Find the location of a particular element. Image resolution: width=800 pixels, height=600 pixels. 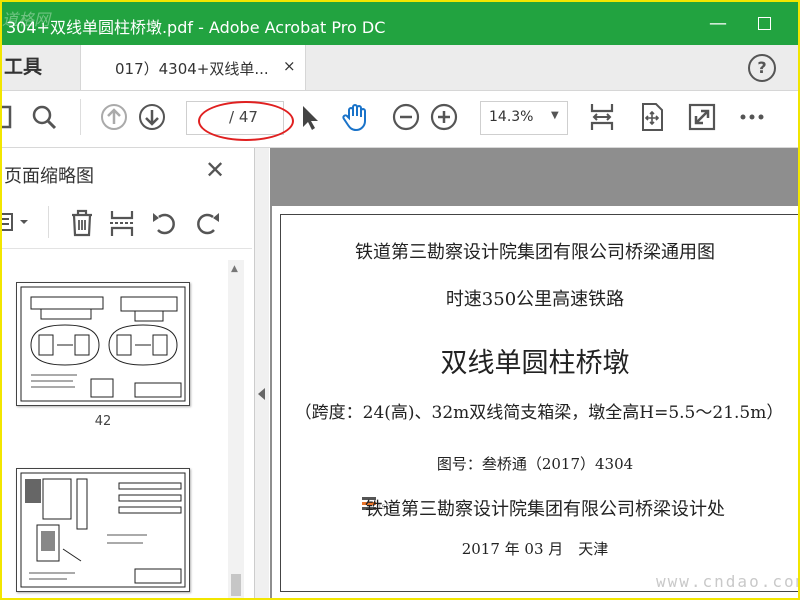

help-icon: ? is located at coordinates (762, 68).